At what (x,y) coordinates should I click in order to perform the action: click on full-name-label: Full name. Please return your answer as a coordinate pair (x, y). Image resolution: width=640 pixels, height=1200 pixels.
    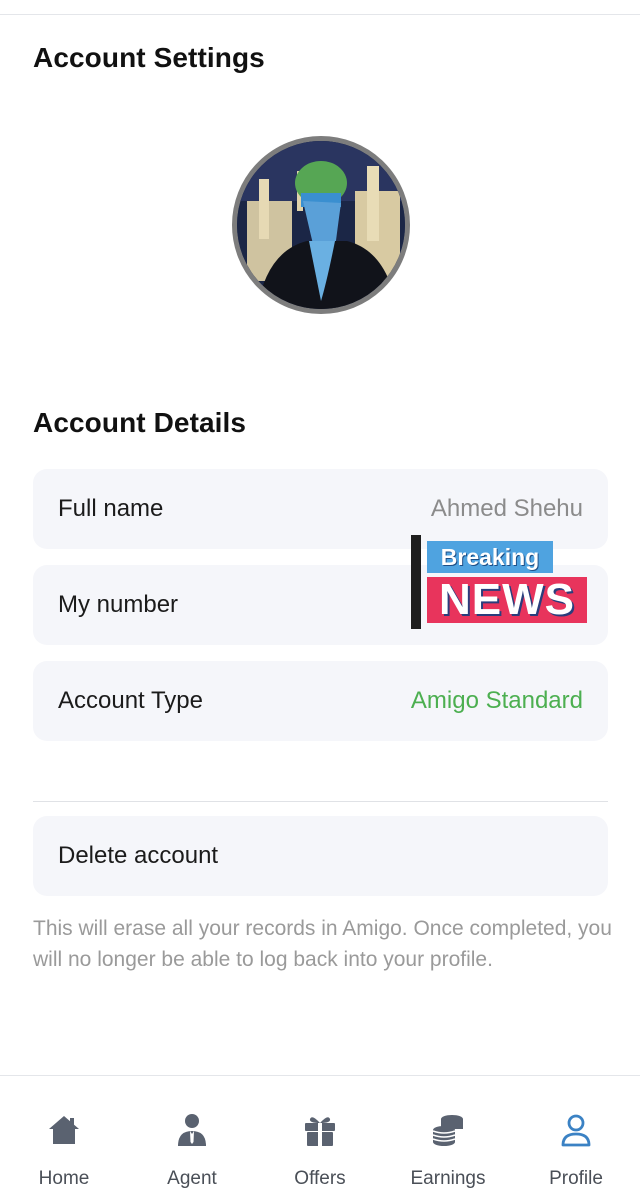
    Looking at the image, I should click on (111, 508).